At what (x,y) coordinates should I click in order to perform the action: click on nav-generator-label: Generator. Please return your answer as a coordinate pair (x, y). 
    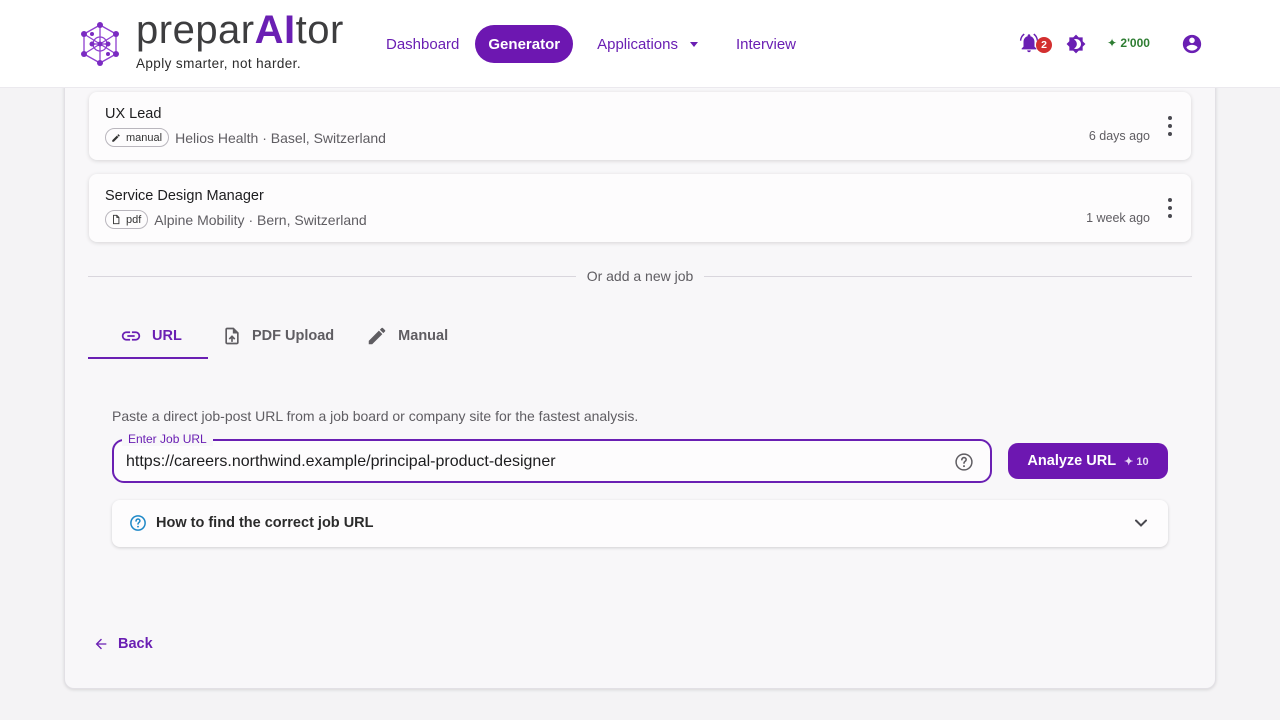
    Looking at the image, I should click on (524, 44).